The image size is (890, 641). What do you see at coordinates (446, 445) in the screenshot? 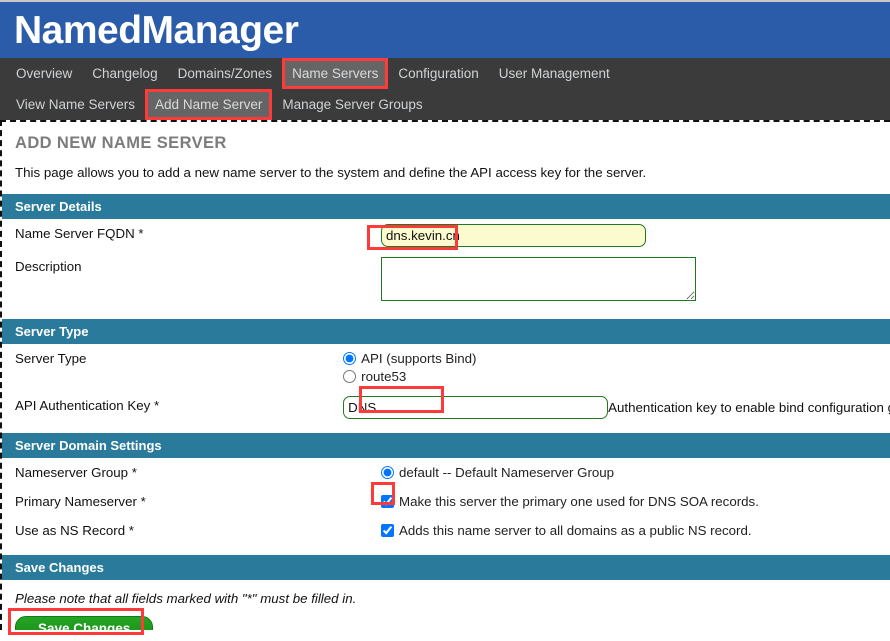
I see `section-header-server-domain-settings: Server Domain Settings` at bounding box center [446, 445].